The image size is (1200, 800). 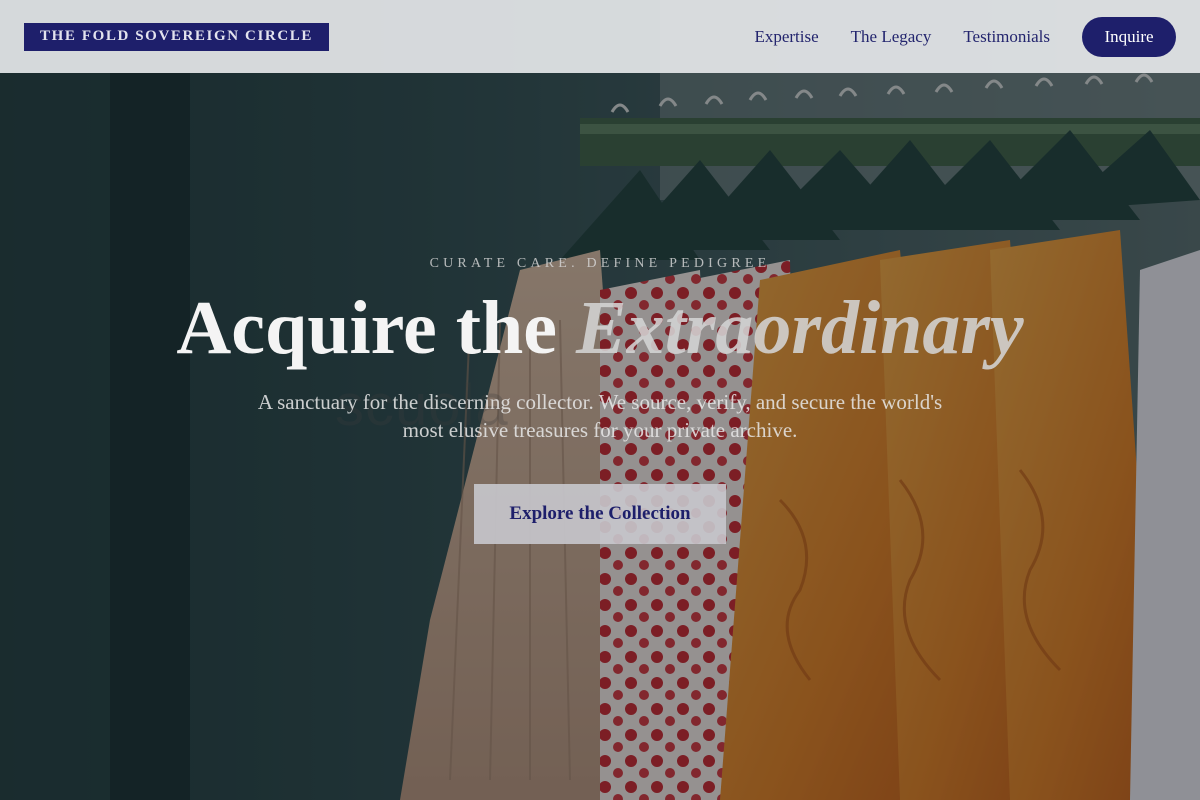 What do you see at coordinates (366, 328) in the screenshot?
I see `headline-main: Acquire the` at bounding box center [366, 328].